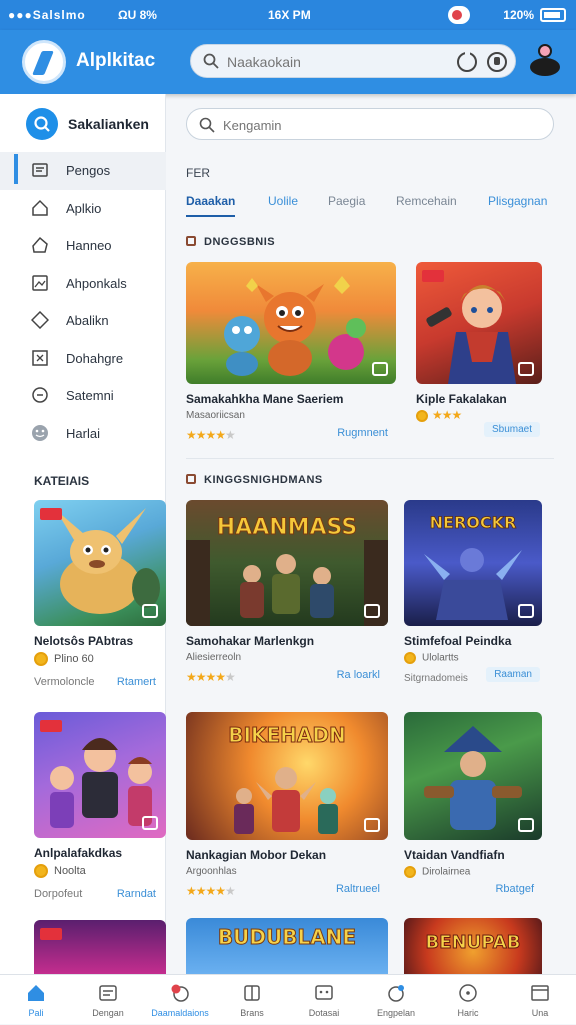 This screenshot has height=1025, width=576. What do you see at coordinates (511, 429) in the screenshot?
I see `game-link: Sbumaet` at bounding box center [511, 429].